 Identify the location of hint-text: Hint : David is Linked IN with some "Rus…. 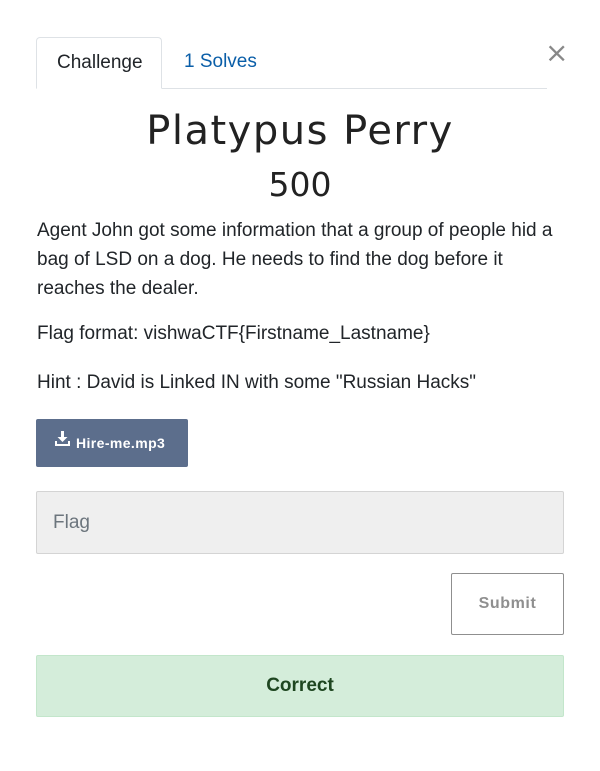
(257, 382).